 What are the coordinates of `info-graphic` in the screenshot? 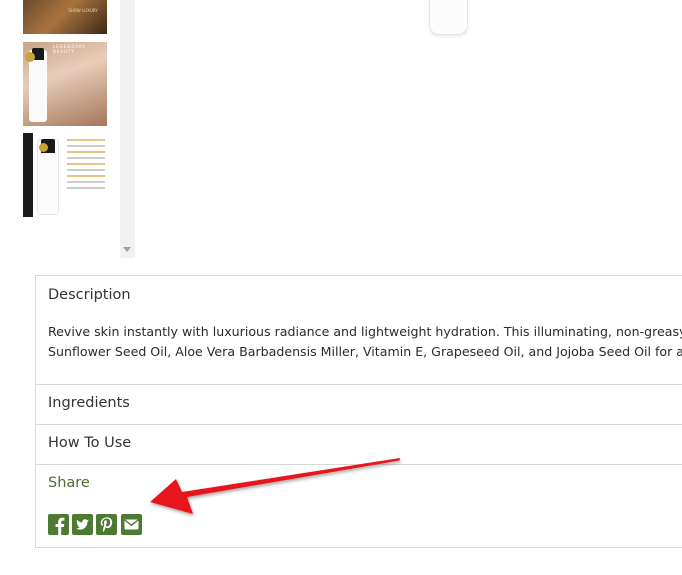 It's located at (86, 166).